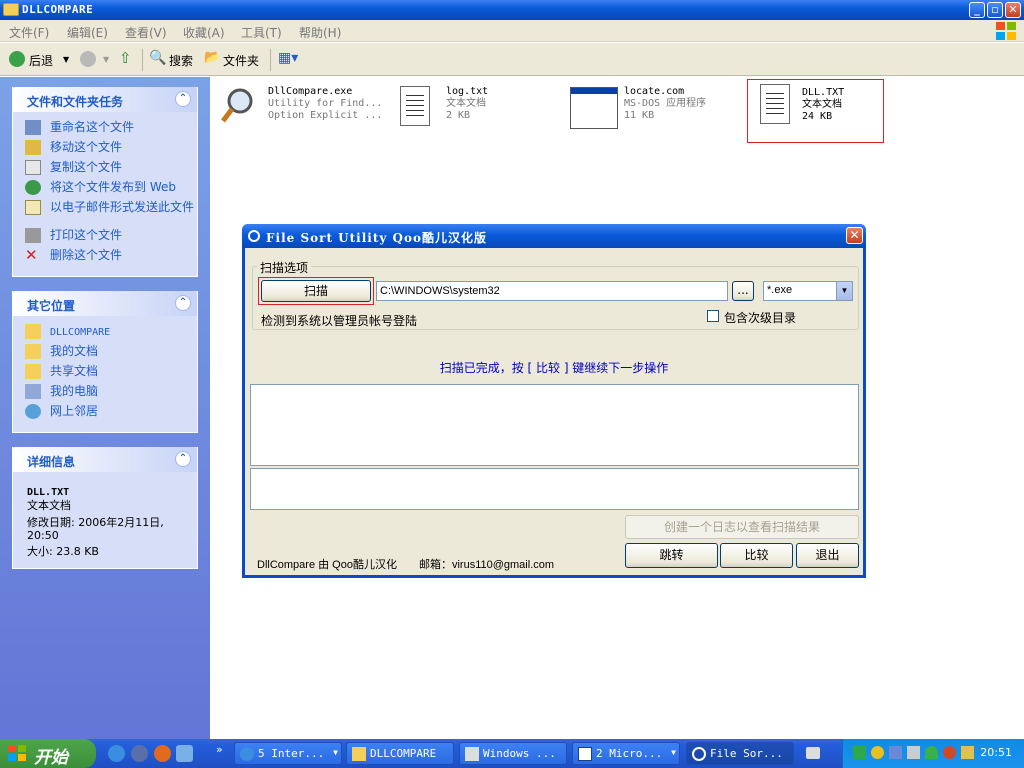  I want to click on group-dropdown-icon: ▼, so click(673, 752).